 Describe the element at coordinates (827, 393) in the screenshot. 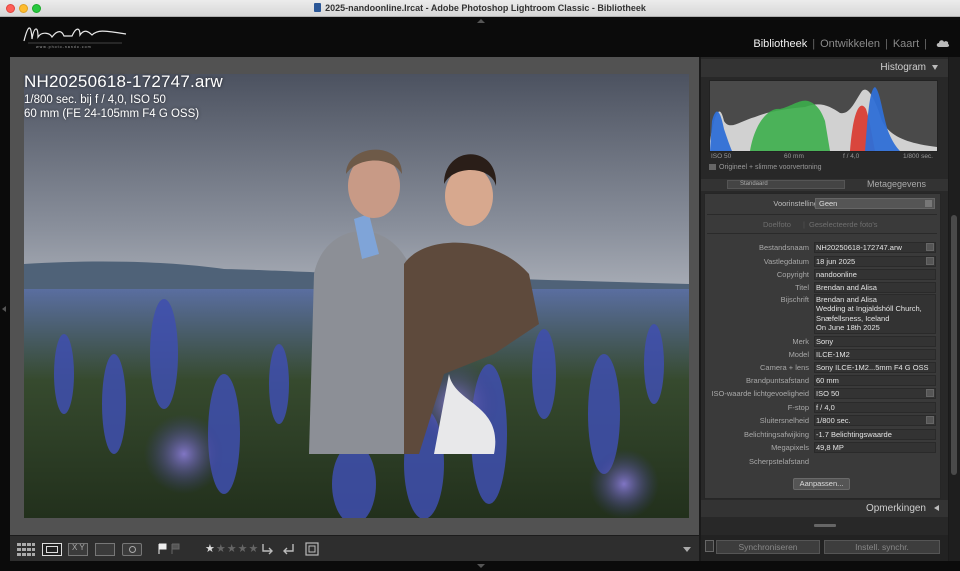

I see `metadata-field-value: ISO 50` at that location.